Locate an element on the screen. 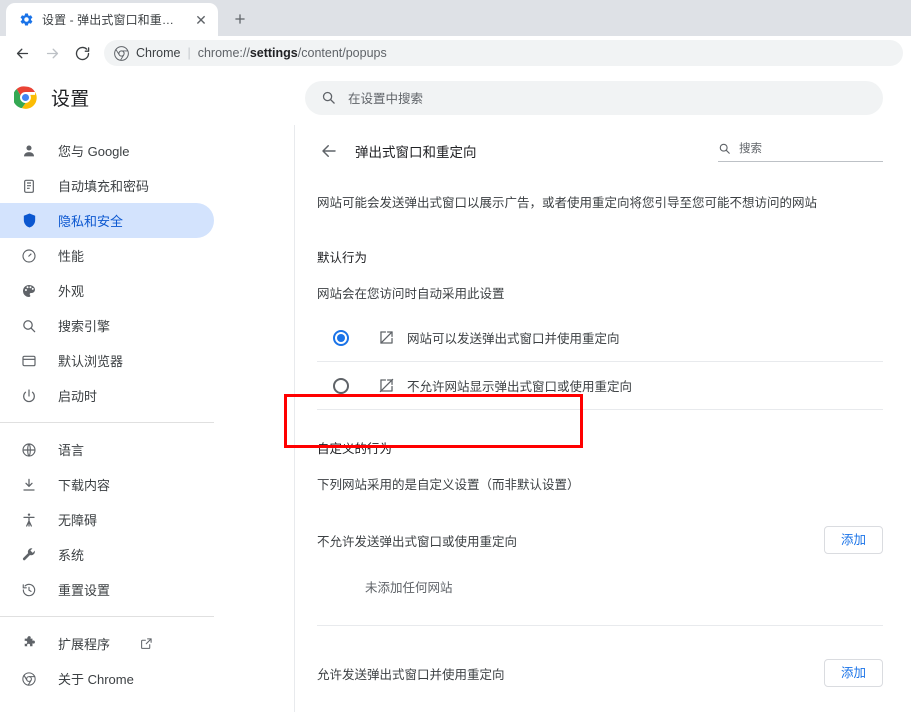 The image size is (911, 712). default-behavior-radio-group: 网站可以发送弹出式窗口并使用重定向 不允许网站显示弹出式窗口或使用重定向 is located at coordinates (600, 362).